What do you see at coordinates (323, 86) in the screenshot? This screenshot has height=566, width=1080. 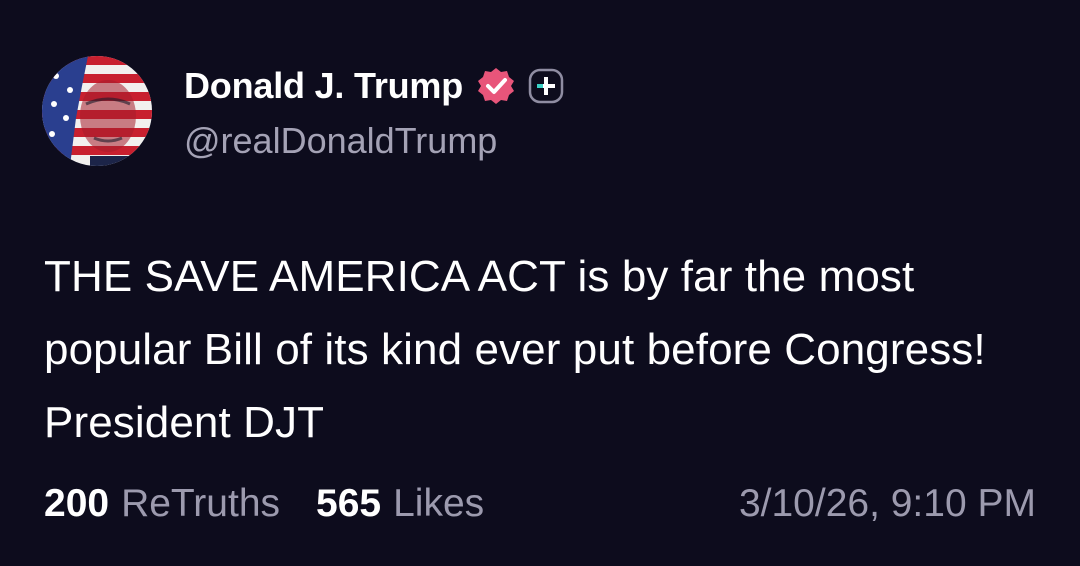 I see `author-display-name: Donald J. Trump` at bounding box center [323, 86].